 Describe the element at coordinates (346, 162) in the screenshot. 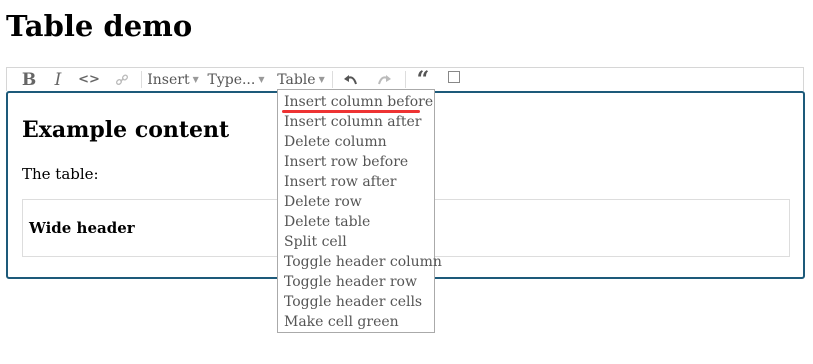

I see `menu-item-insert-row-before: Insert row before` at that location.